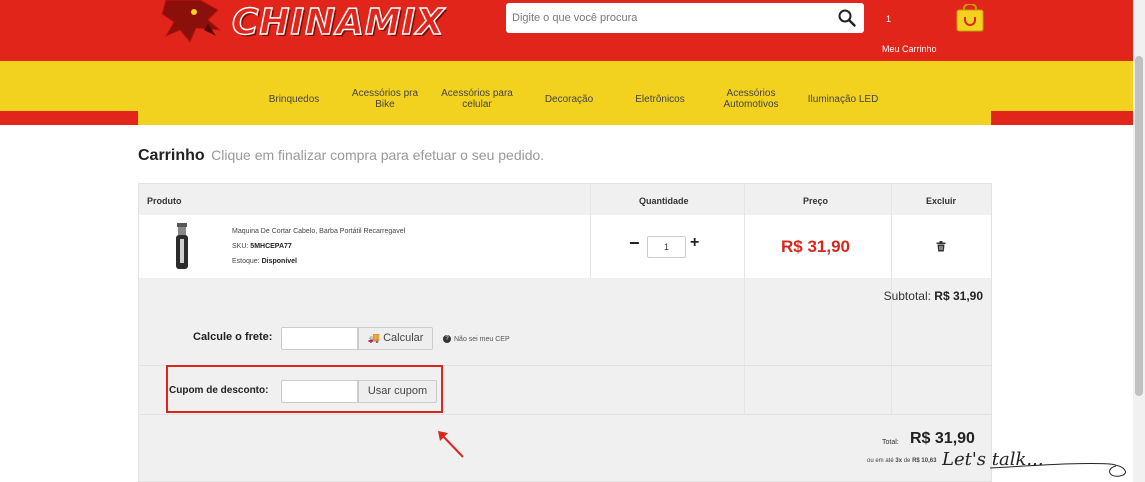  What do you see at coordinates (319, 338) in the screenshot?
I see `cep-input` at bounding box center [319, 338].